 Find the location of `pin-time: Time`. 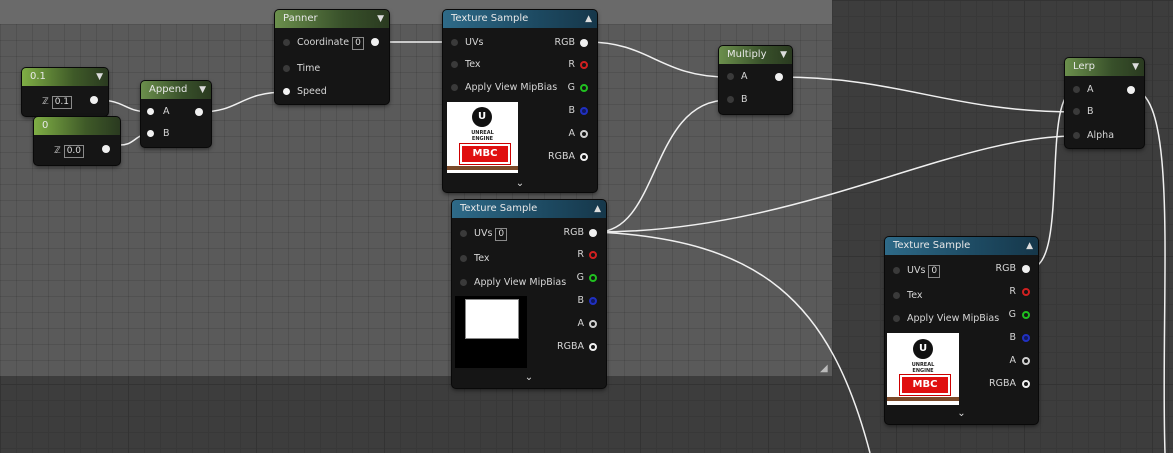

pin-time: Time is located at coordinates (301, 69).